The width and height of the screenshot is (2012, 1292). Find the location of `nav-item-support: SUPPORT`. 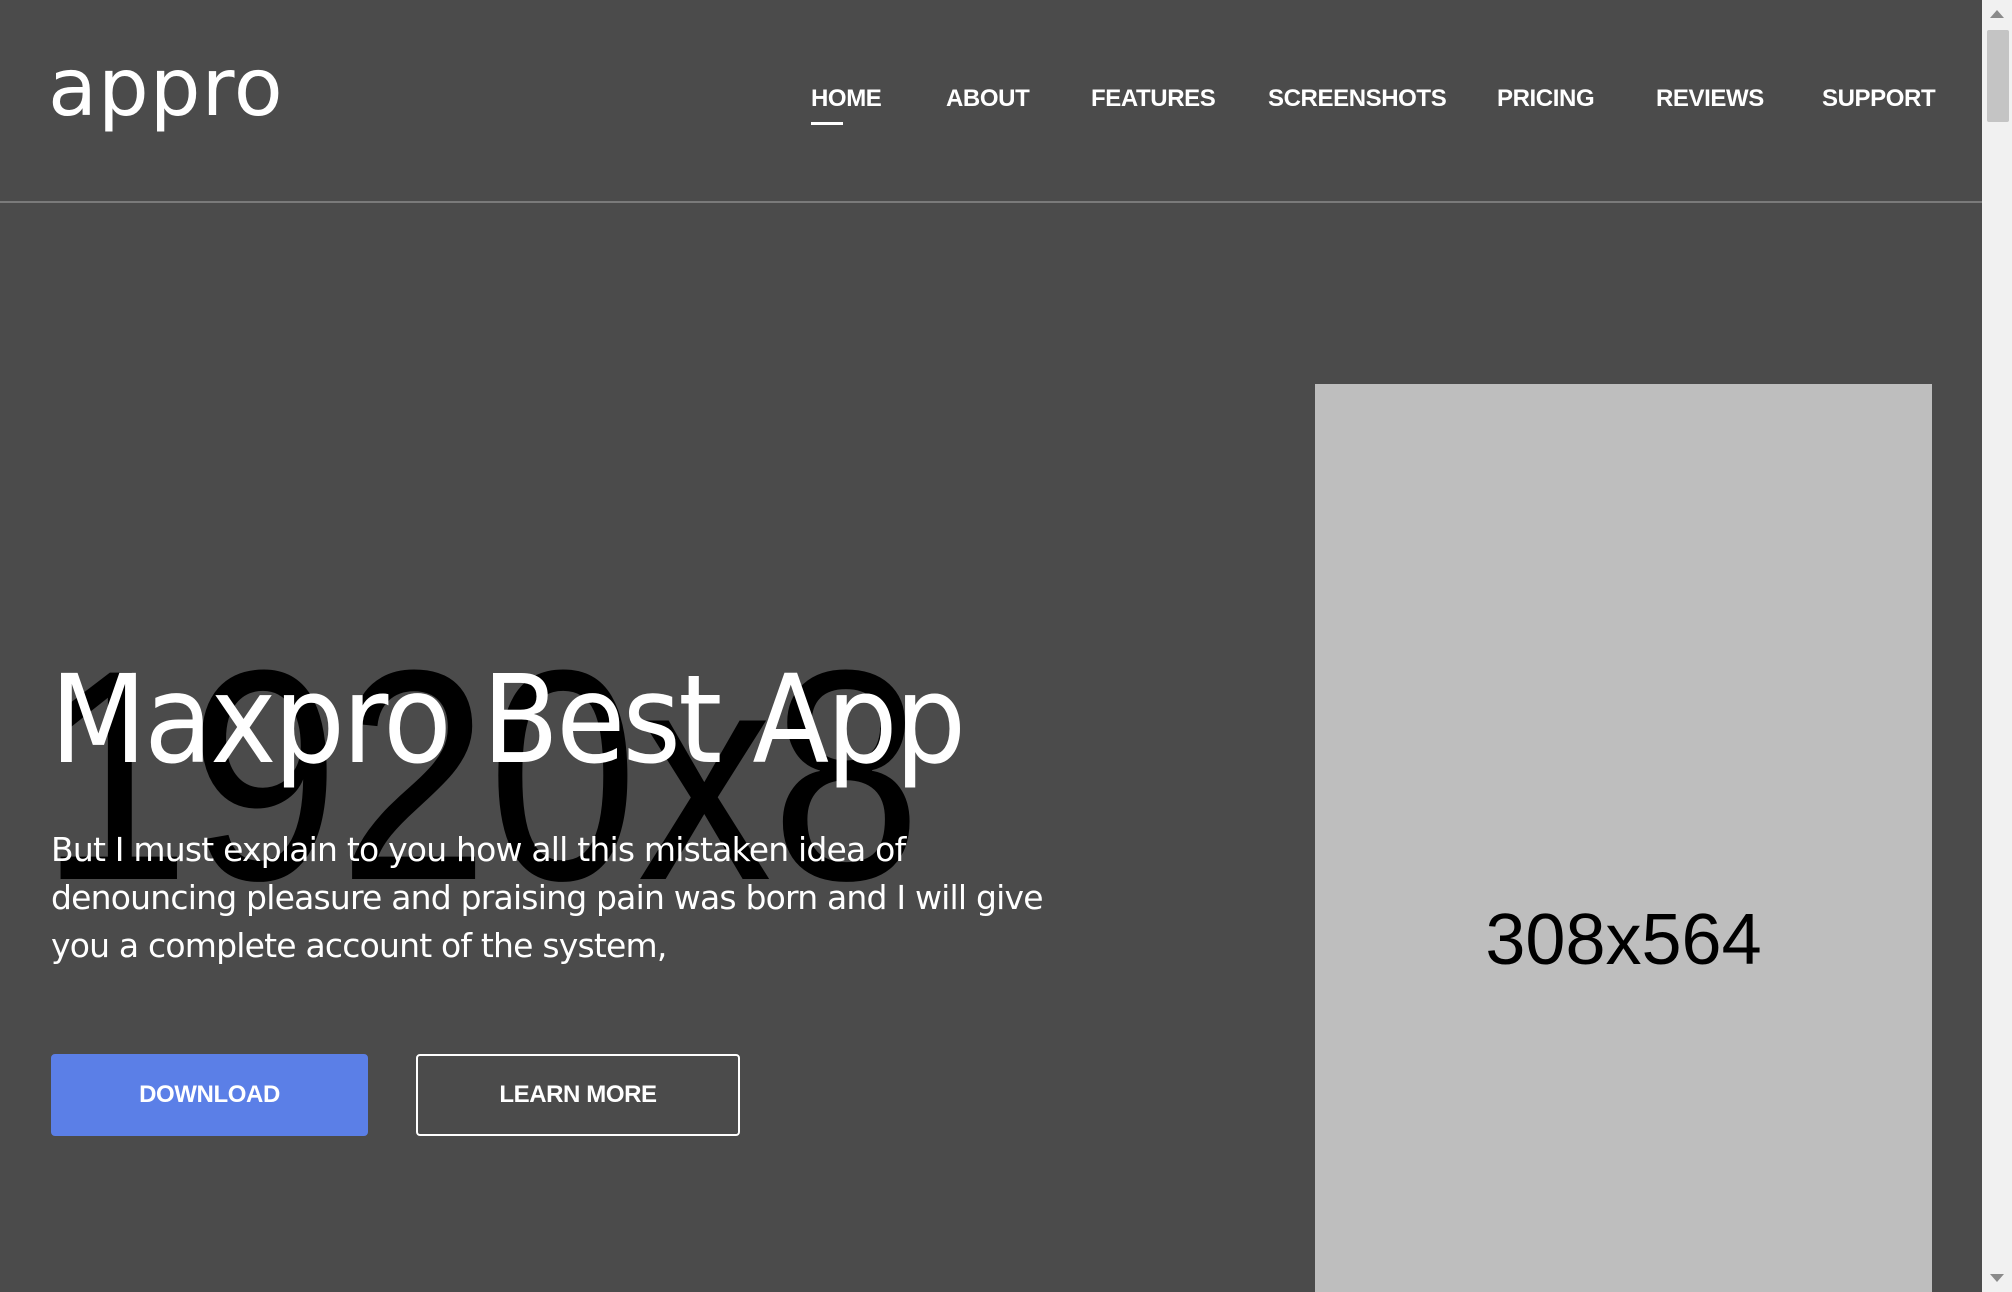

nav-item-support: SUPPORT is located at coordinates (1879, 99).